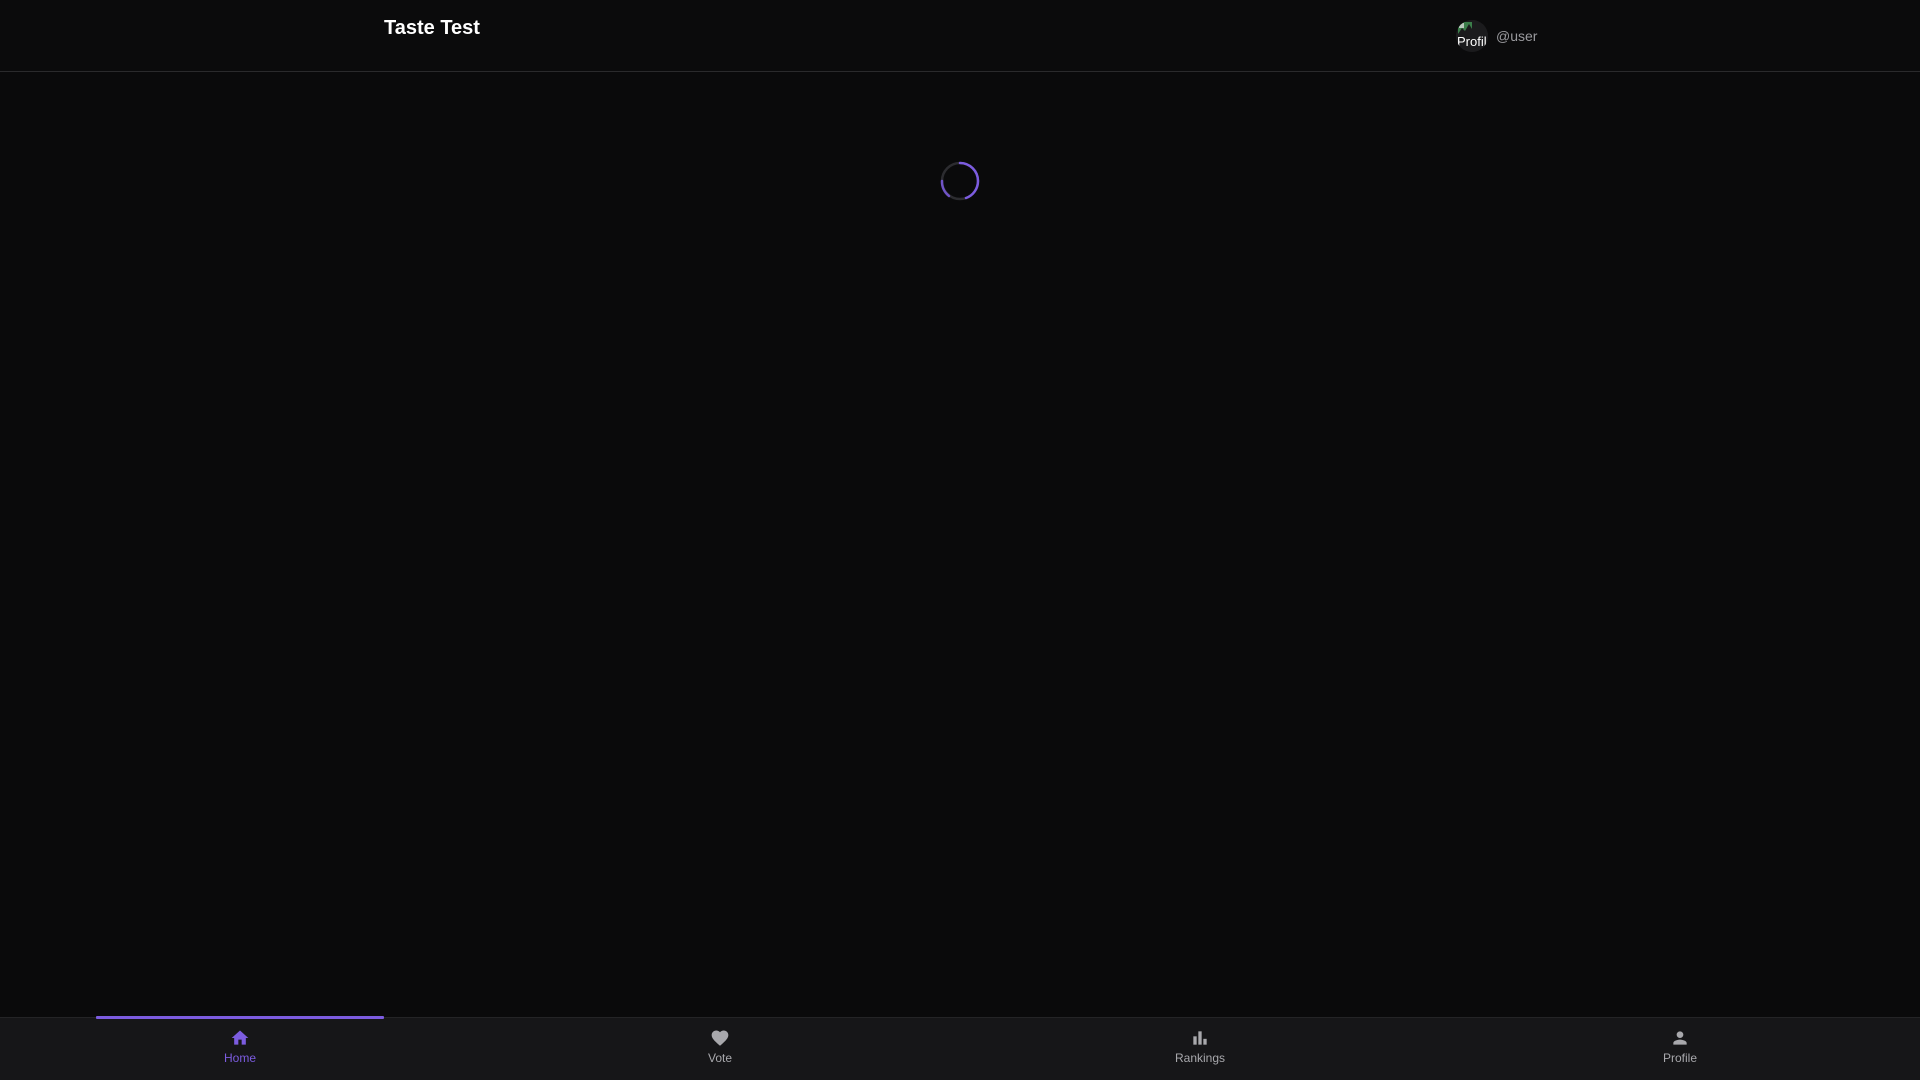 The image size is (1920, 1080). Describe the element at coordinates (1516, 36) in the screenshot. I see `username: @user` at that location.